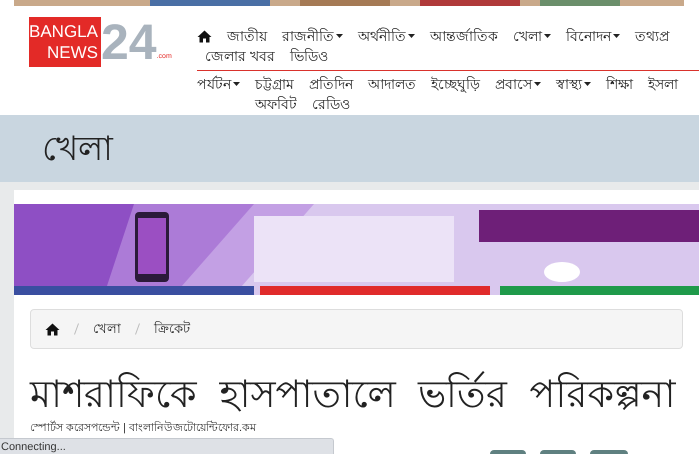  Describe the element at coordinates (218, 84) in the screenshot. I see `nav-link: পর্যটন` at that location.